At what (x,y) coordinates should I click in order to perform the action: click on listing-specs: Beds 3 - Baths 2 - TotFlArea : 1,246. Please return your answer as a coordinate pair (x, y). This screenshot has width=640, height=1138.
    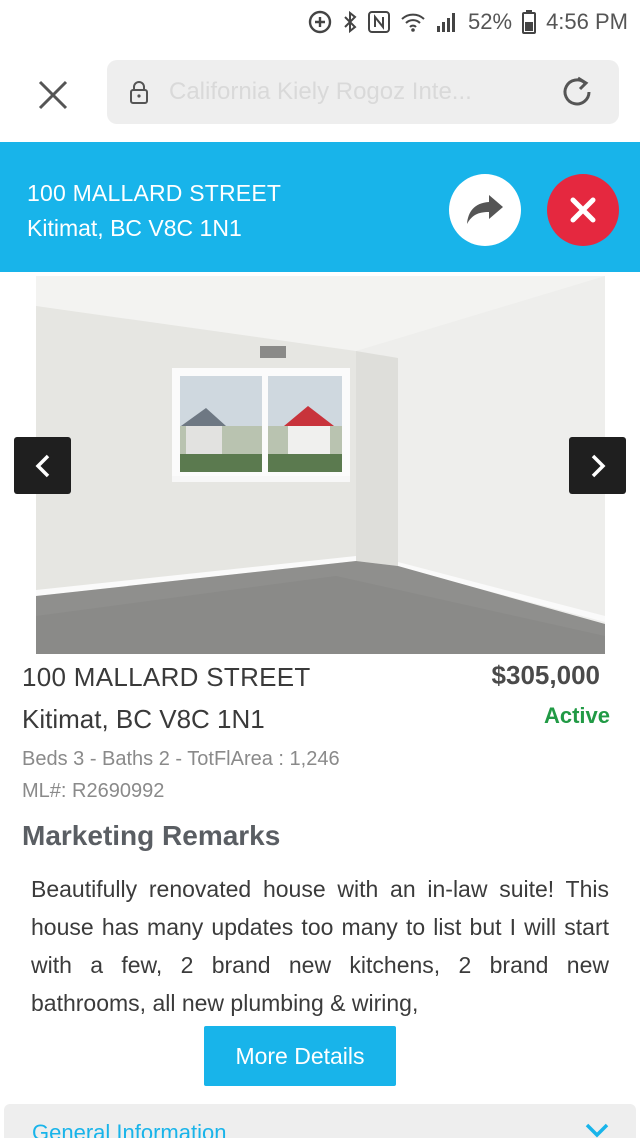
    Looking at the image, I should click on (181, 759).